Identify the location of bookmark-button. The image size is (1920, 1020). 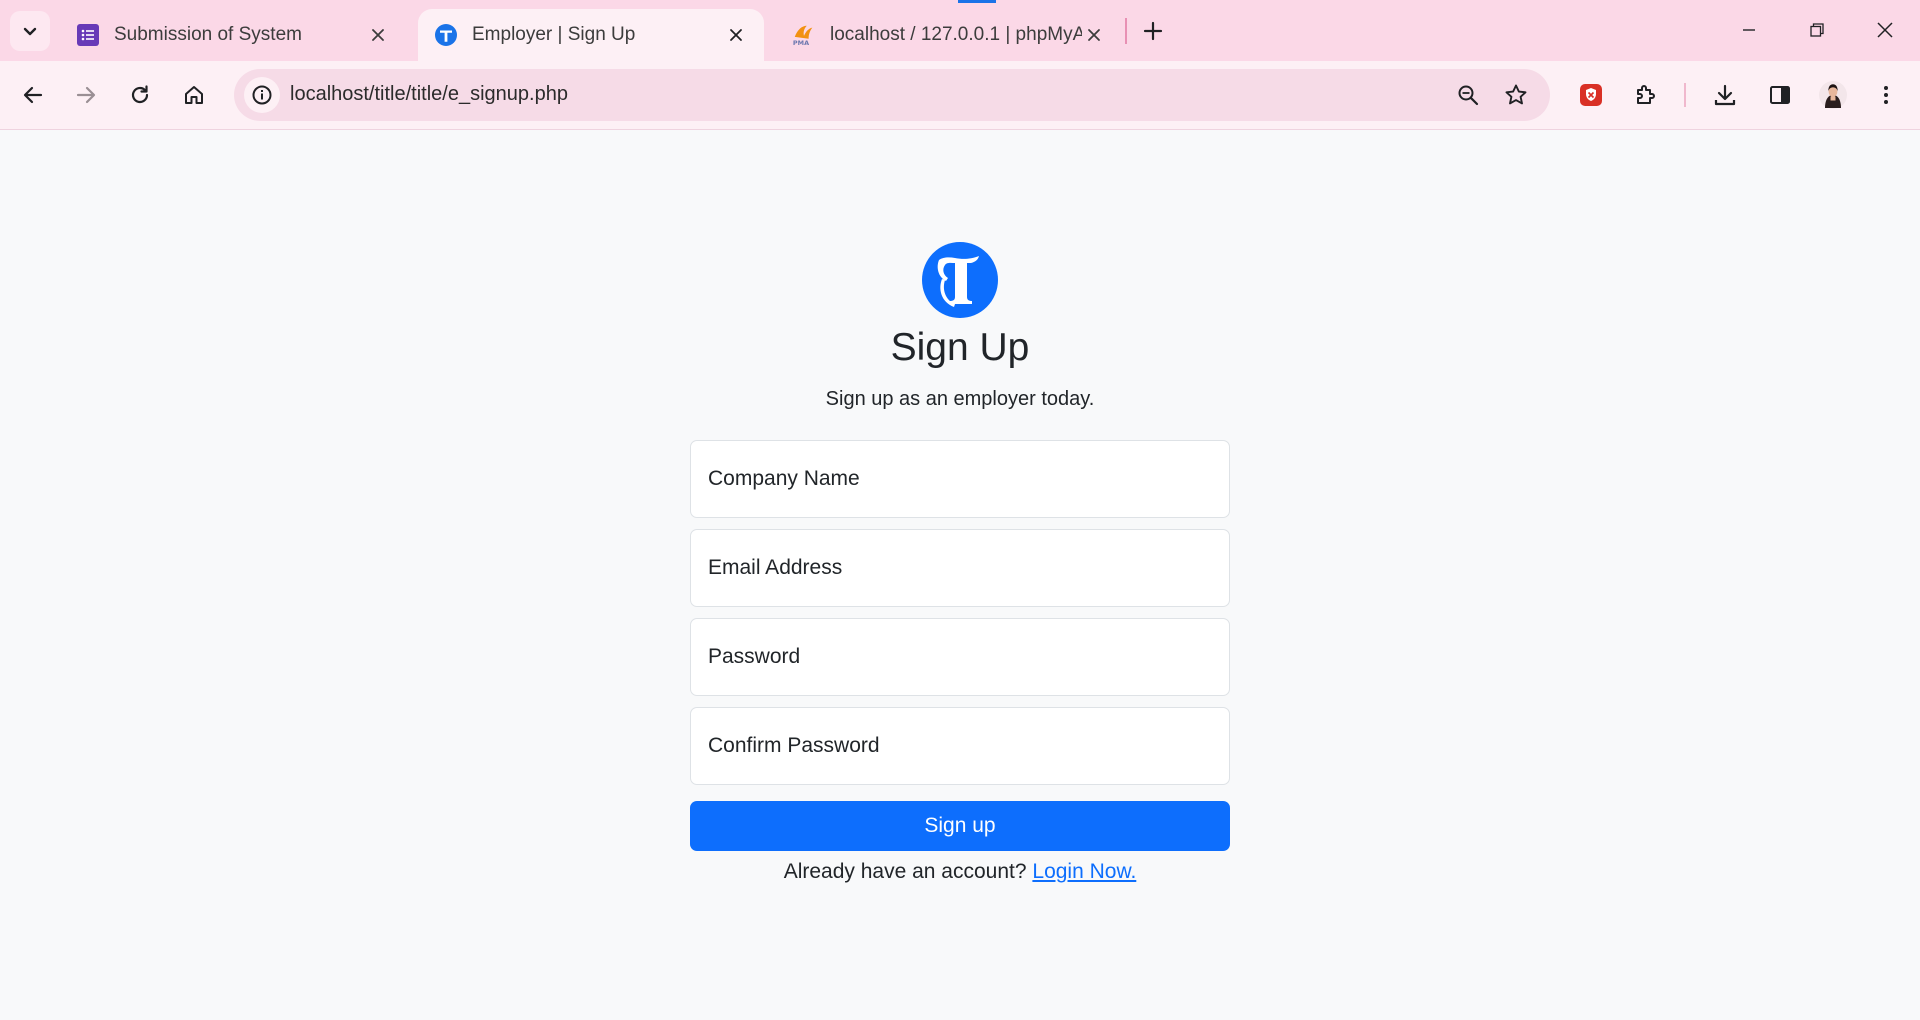
(1516, 95).